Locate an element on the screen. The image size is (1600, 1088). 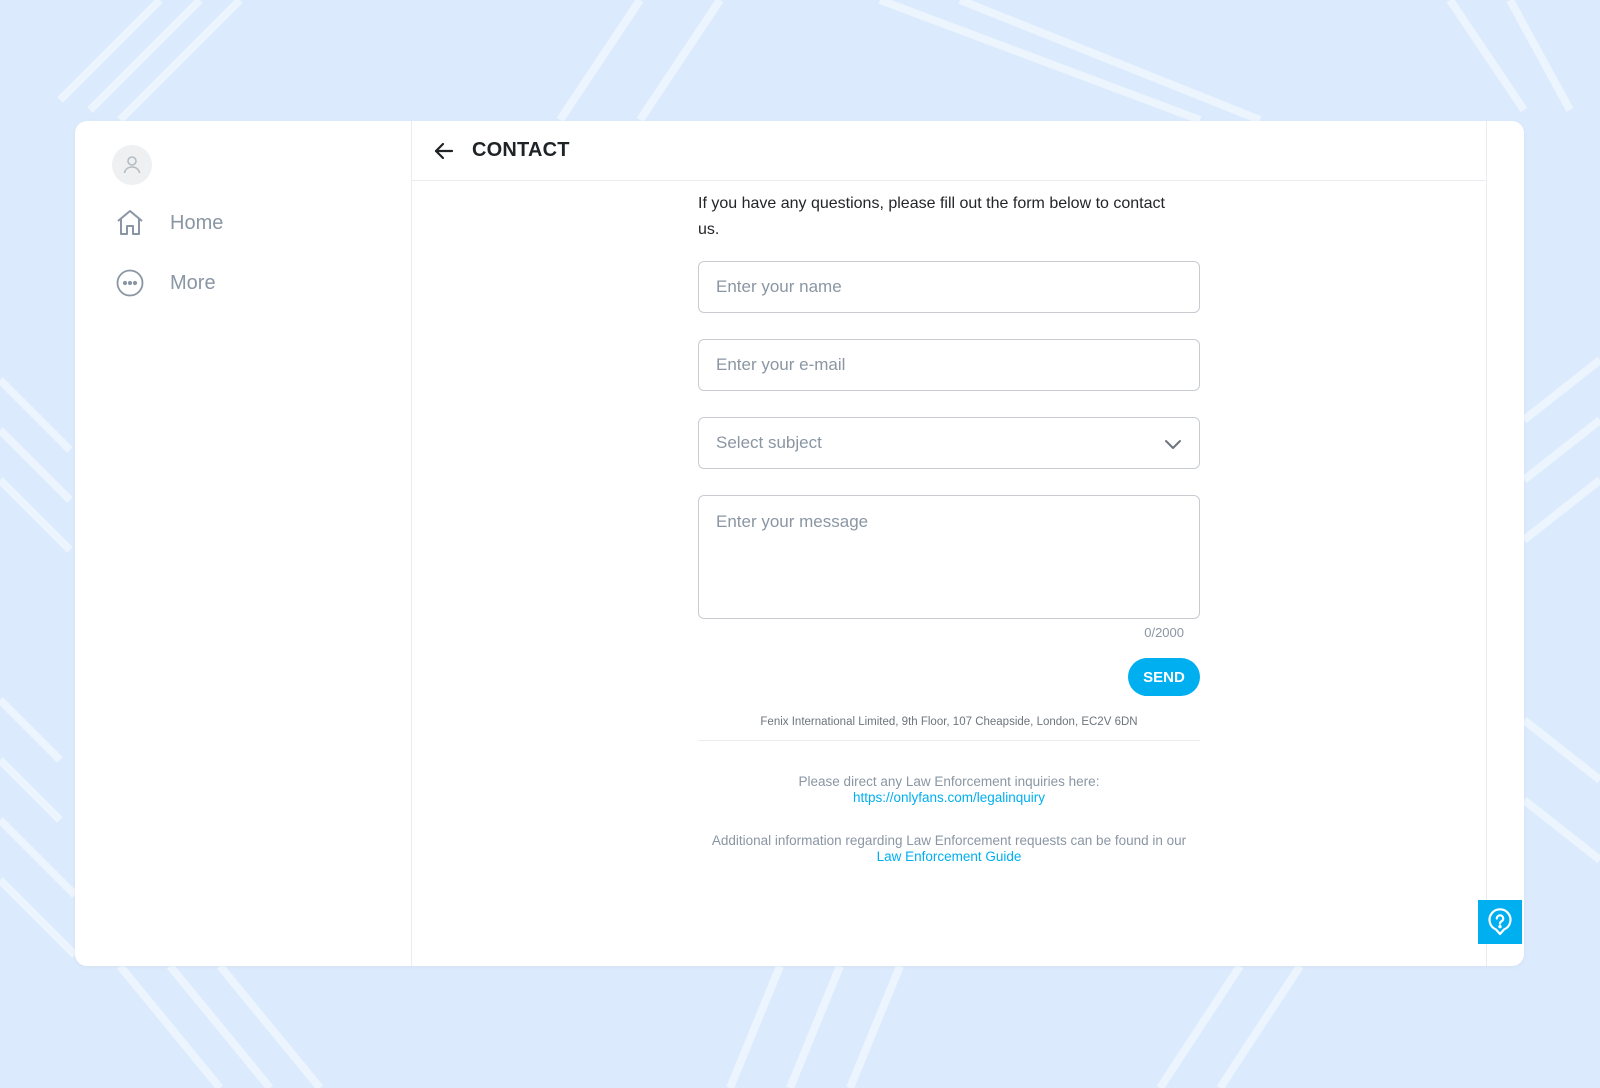
subject-select-value: Select subject is located at coordinates (769, 442).